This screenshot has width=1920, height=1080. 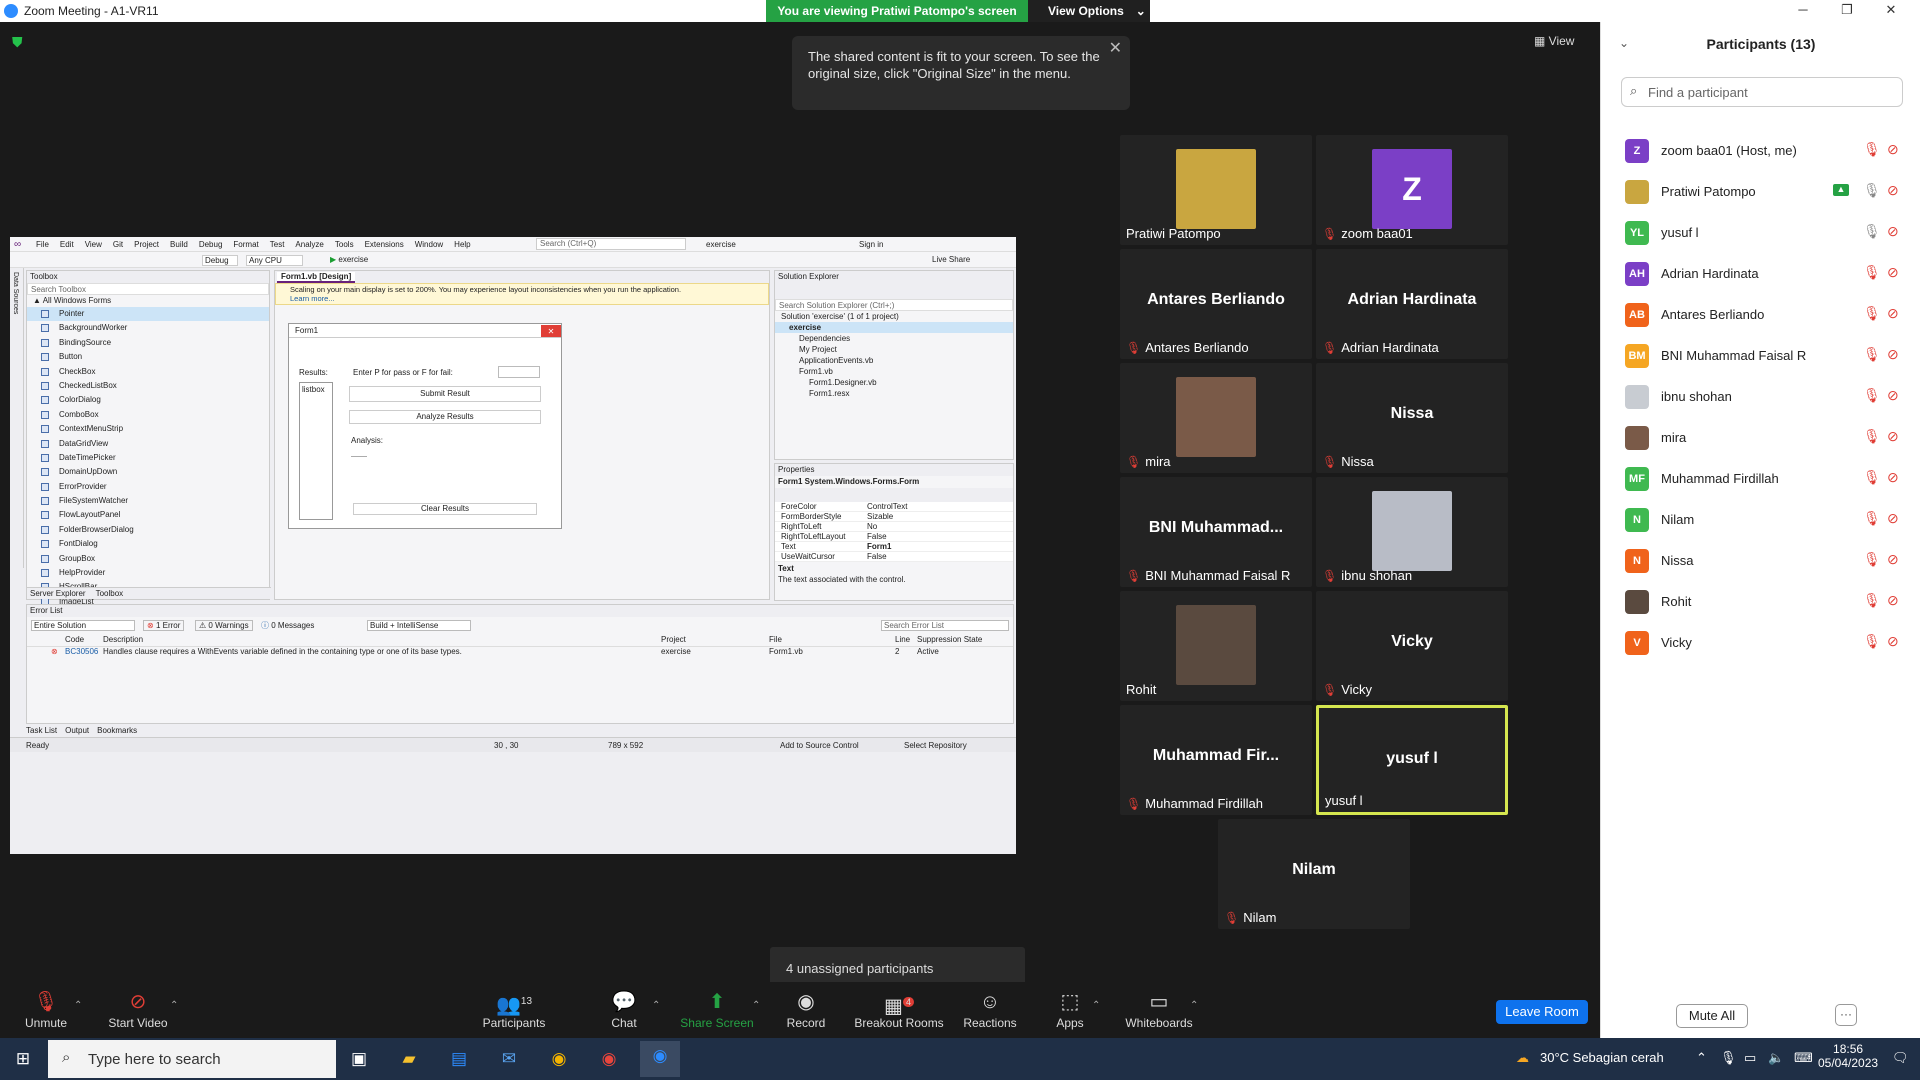 I want to click on weather-icon: ☁, so click(x=1522, y=1057).